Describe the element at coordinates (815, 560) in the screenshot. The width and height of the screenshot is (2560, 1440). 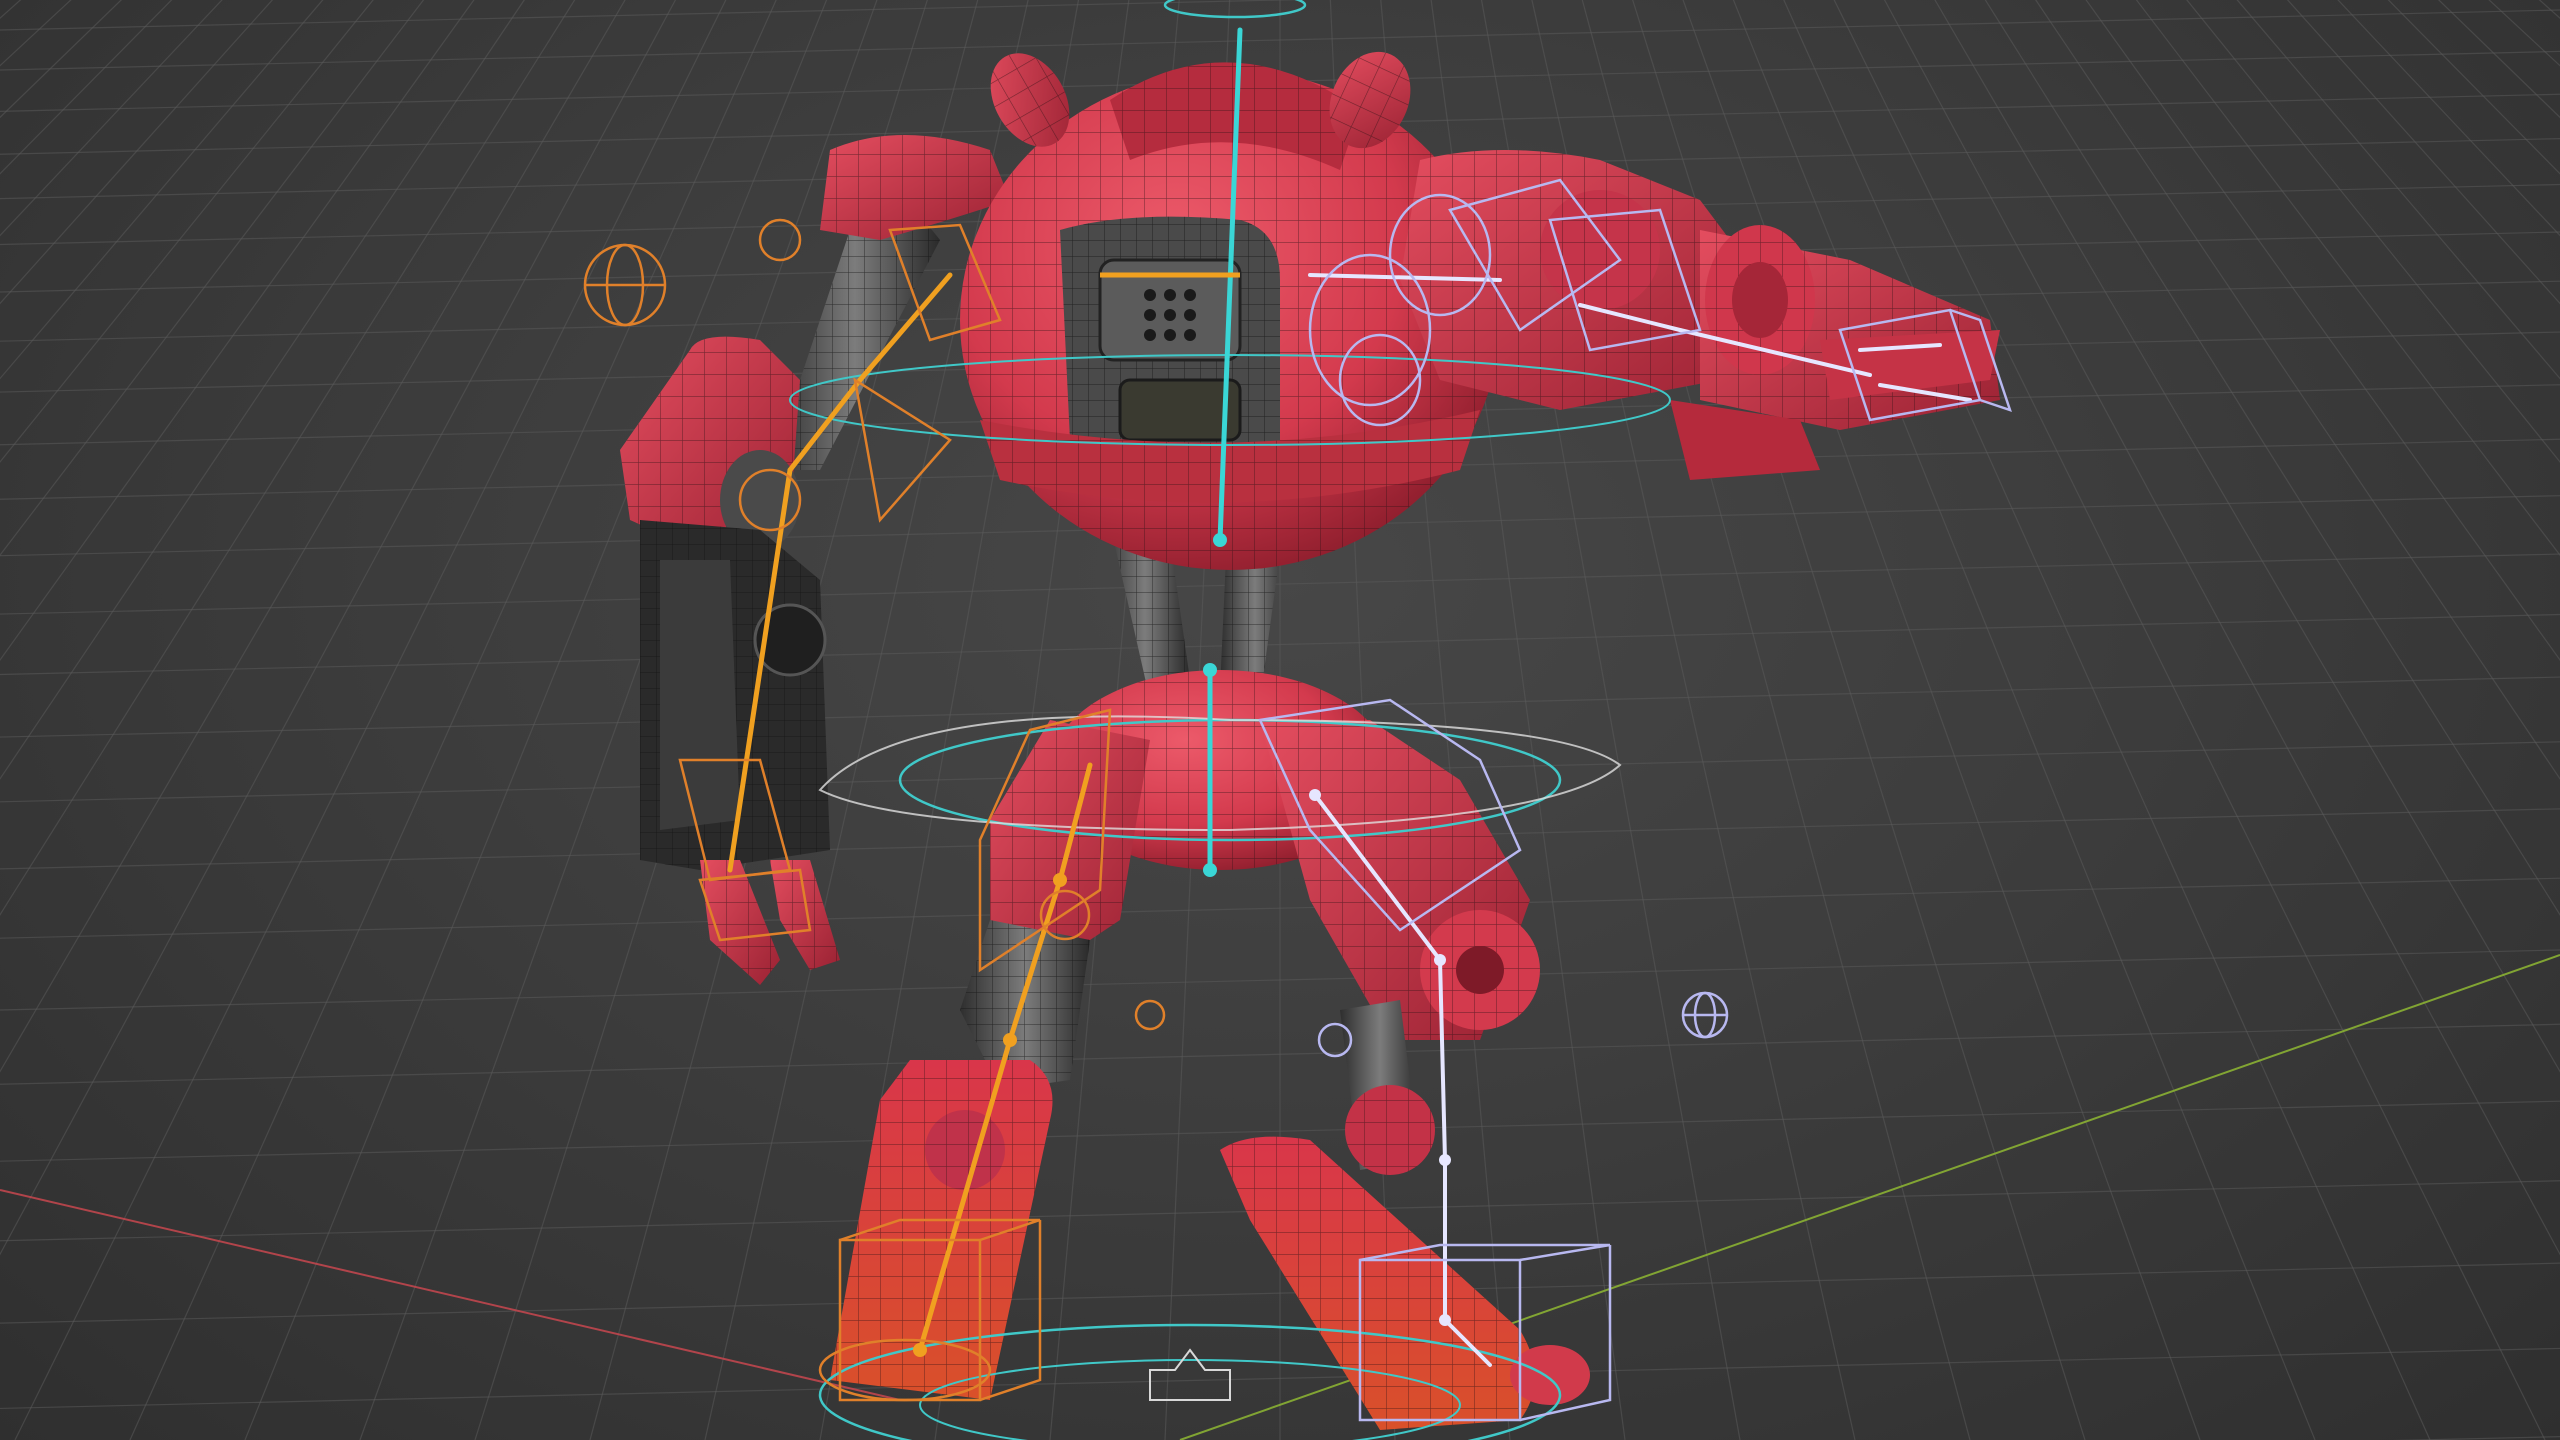
I see `left-arm` at that location.